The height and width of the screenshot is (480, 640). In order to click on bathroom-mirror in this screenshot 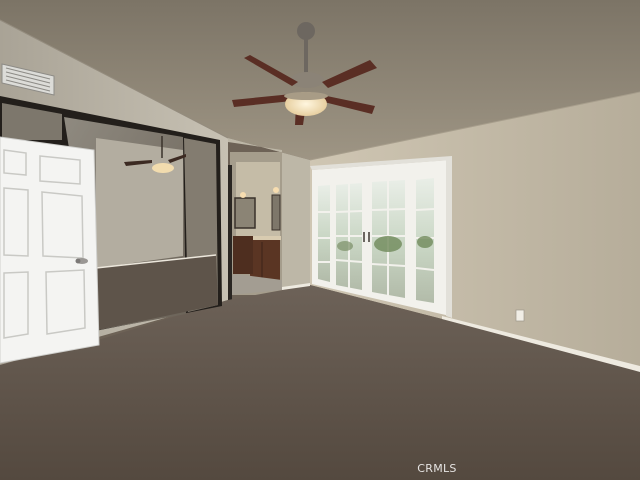, I will do `click(245, 213)`.